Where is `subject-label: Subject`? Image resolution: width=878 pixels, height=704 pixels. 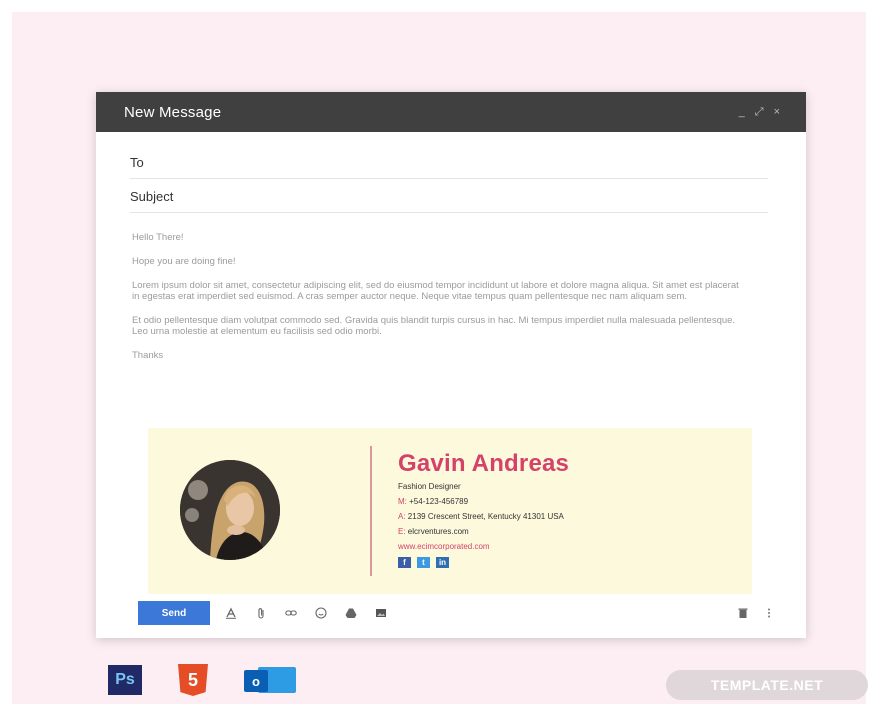 subject-label: Subject is located at coordinates (152, 196).